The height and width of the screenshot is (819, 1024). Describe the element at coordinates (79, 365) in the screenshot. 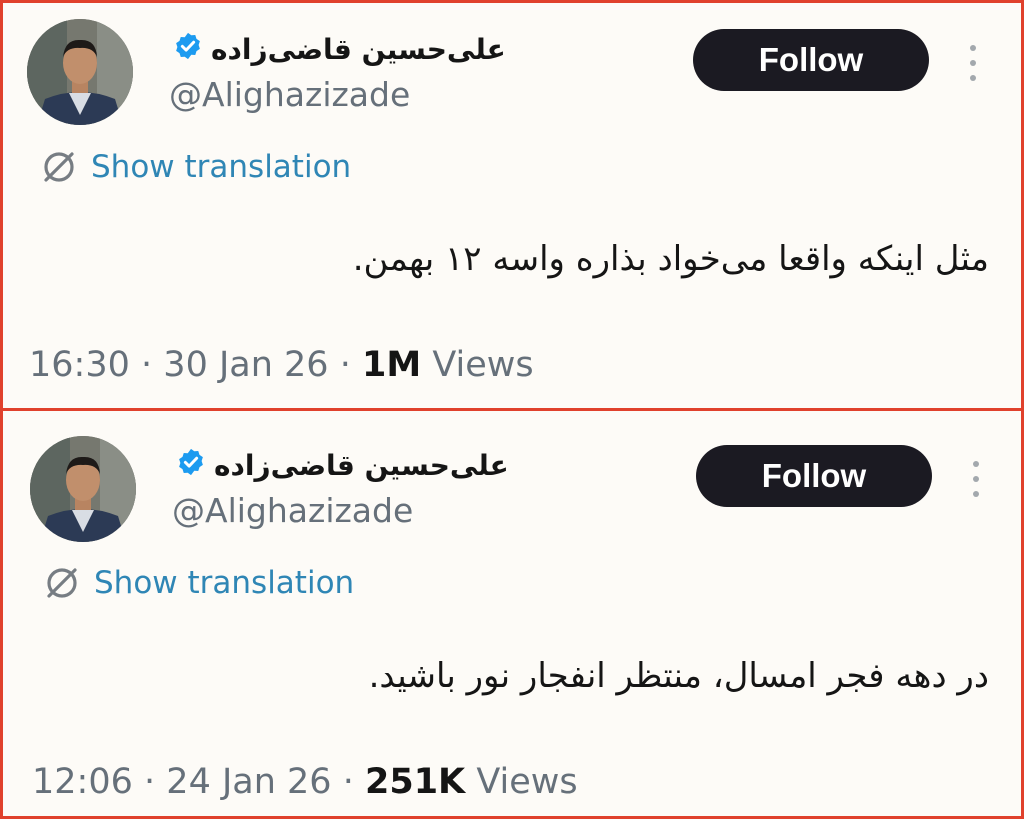

I see `tweet-time: 16:30` at that location.